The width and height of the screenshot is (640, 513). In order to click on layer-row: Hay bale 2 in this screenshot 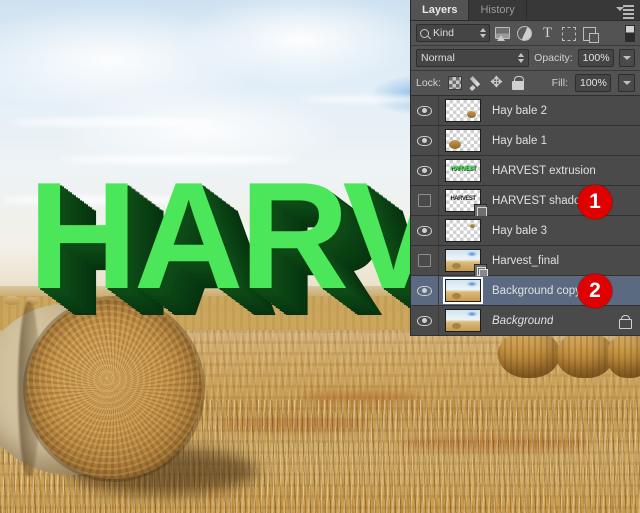, I will do `click(525, 111)`.